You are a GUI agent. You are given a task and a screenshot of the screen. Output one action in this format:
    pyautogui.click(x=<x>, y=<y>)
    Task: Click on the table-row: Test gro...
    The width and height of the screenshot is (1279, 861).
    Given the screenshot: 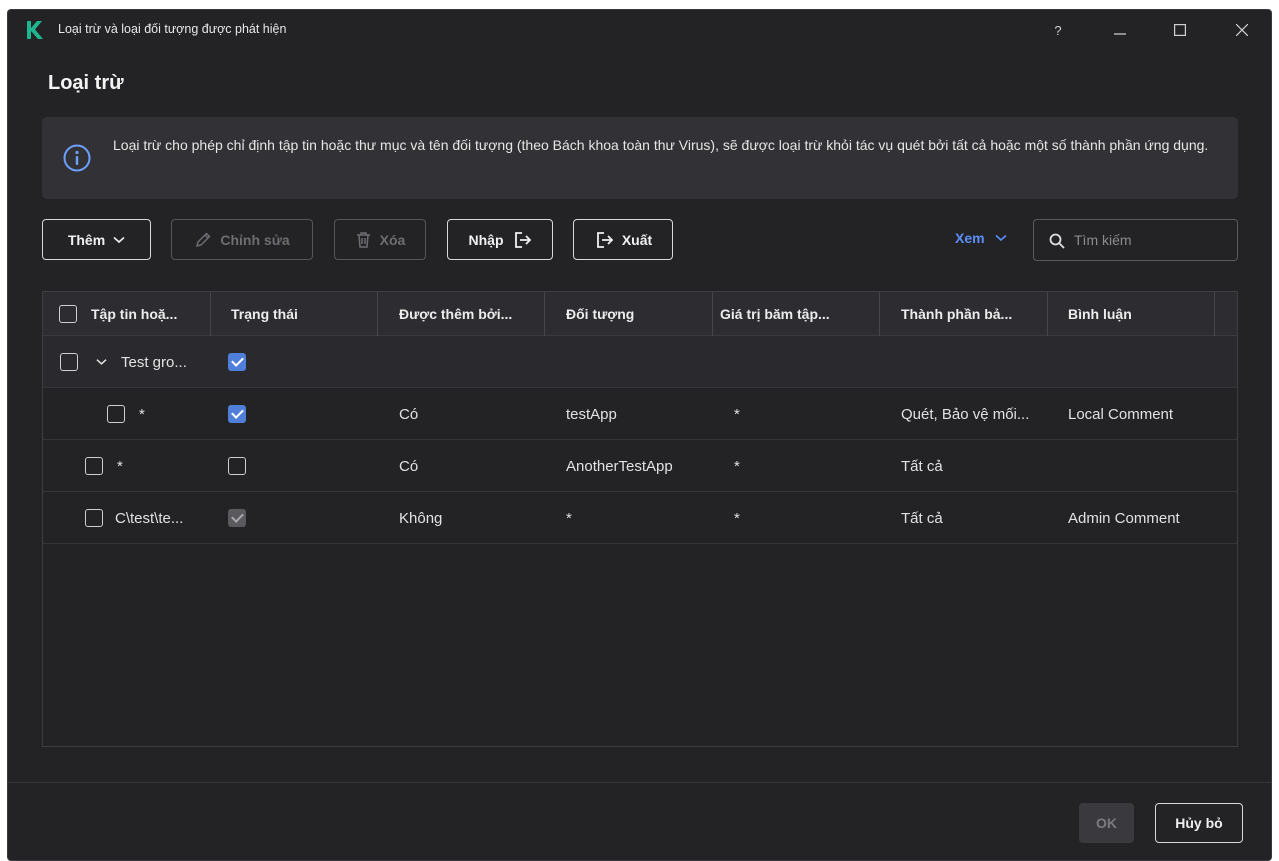 What is the action you would take?
    pyautogui.click(x=640, y=362)
    